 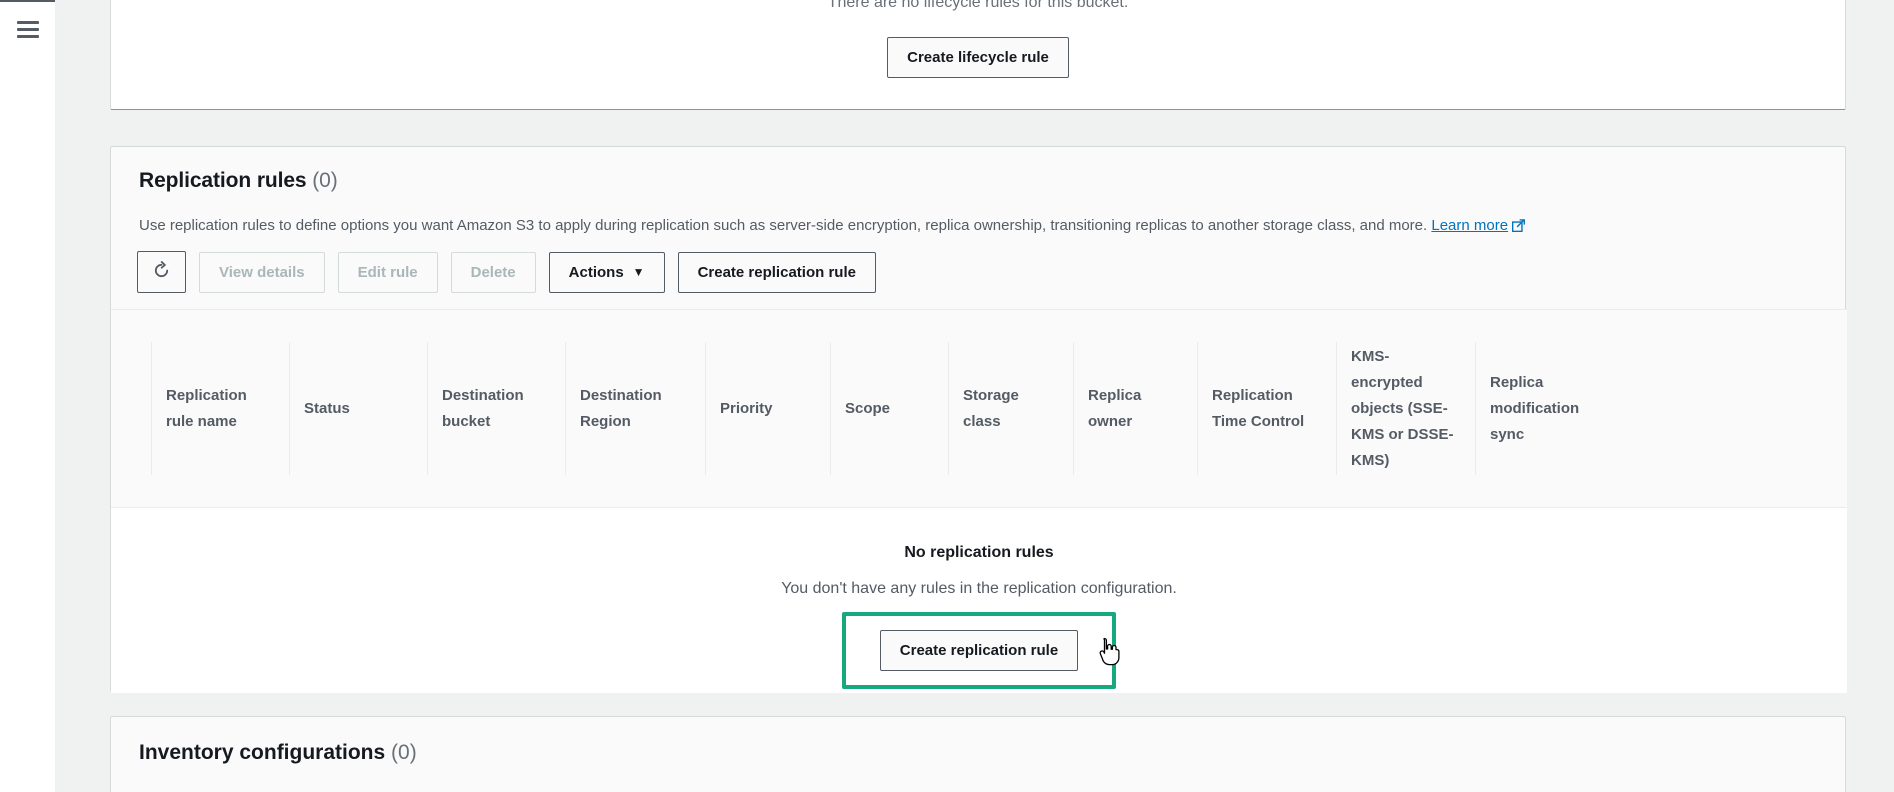 What do you see at coordinates (1550, 408) in the screenshot?
I see `column-header-replica-modification-sync: Replica modification sync` at bounding box center [1550, 408].